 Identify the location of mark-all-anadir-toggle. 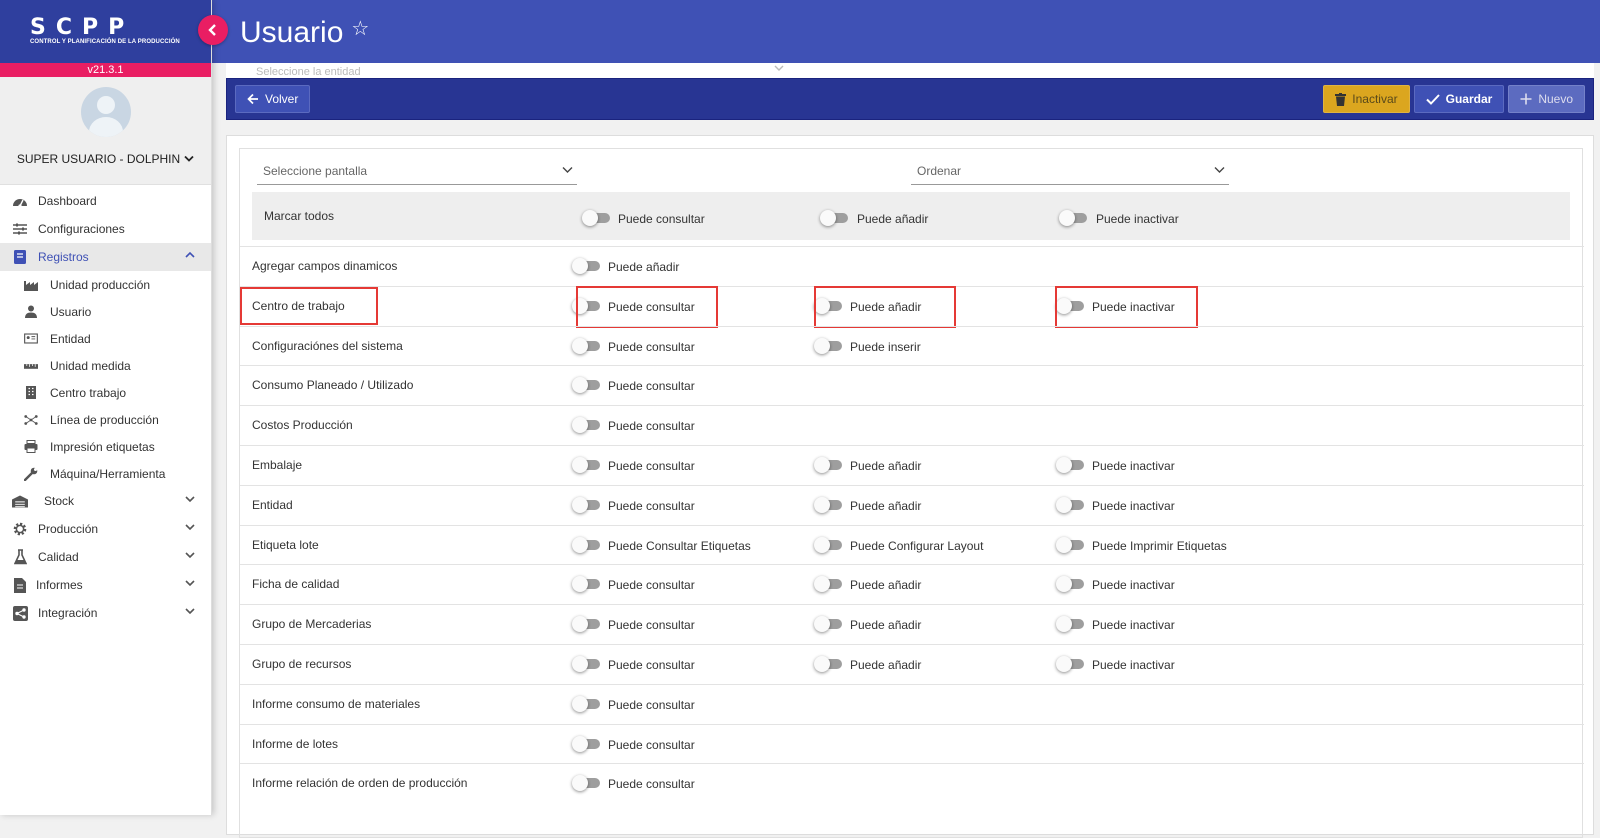
(834, 218).